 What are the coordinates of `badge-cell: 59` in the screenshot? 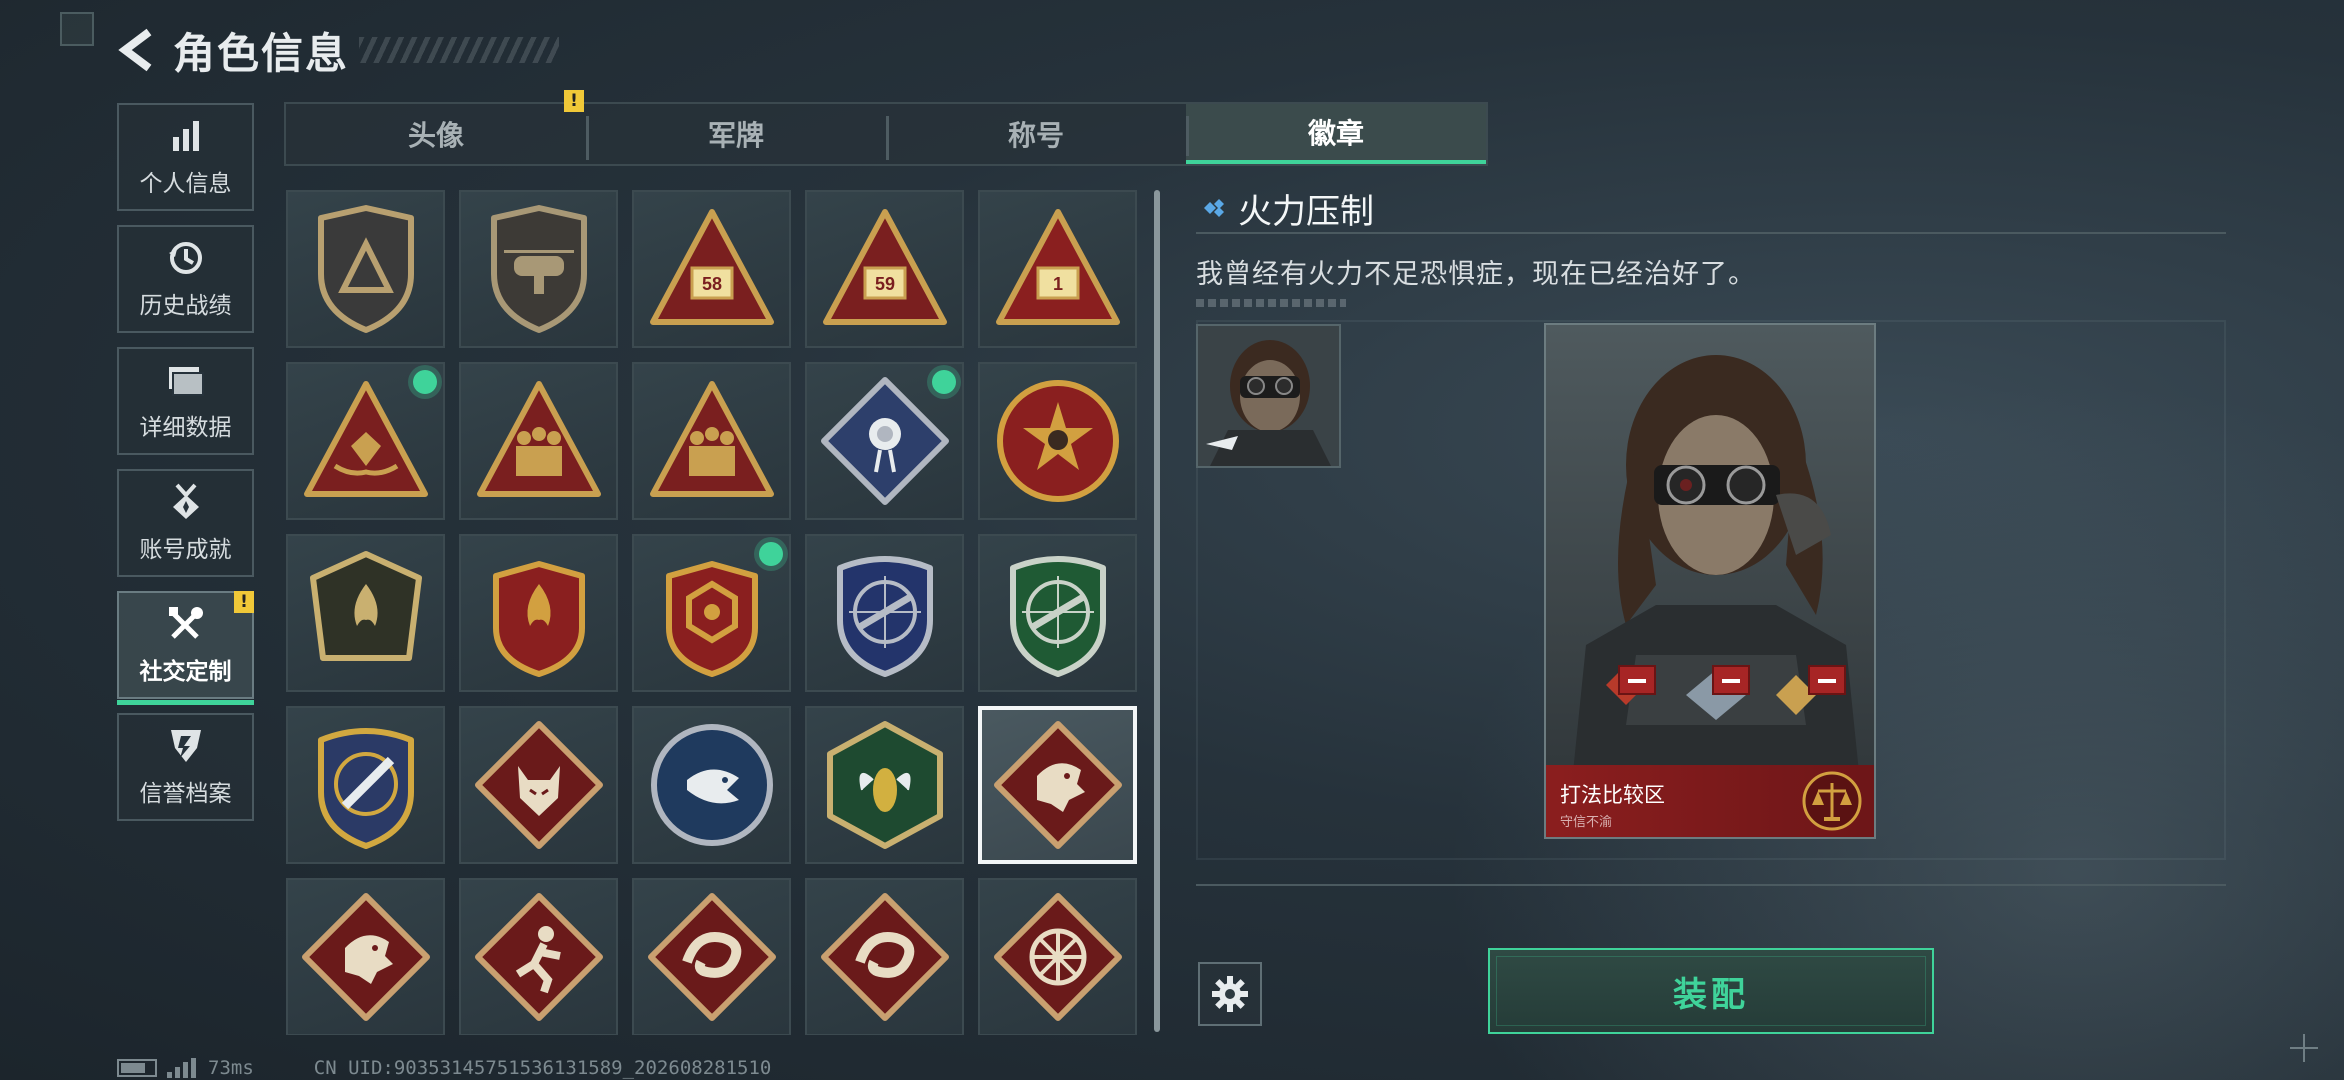 It's located at (884, 269).